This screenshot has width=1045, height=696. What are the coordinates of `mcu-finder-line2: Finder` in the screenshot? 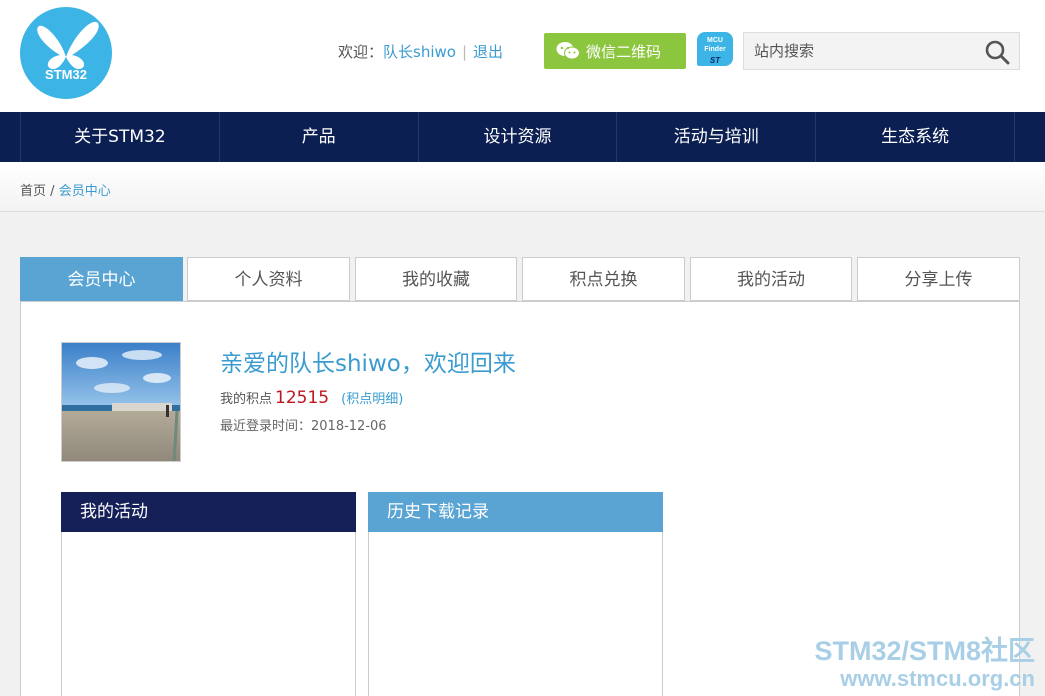 It's located at (715, 49).